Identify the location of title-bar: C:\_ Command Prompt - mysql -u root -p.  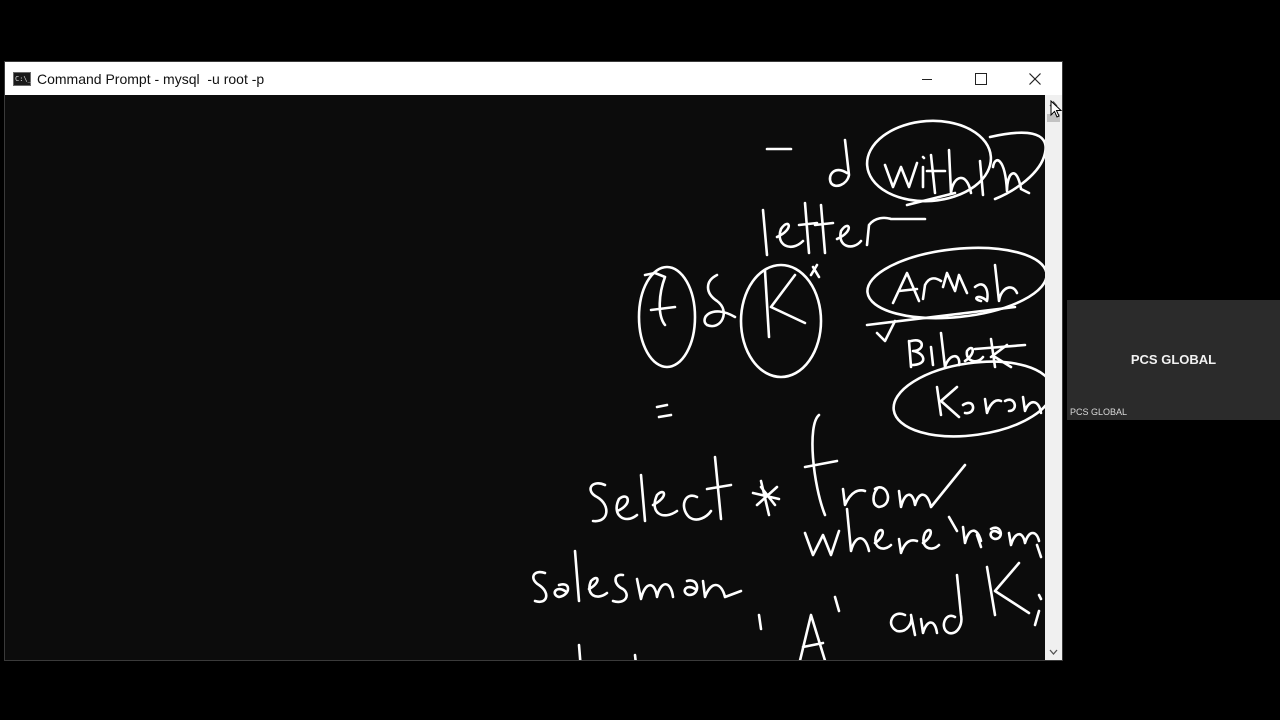
(533, 78).